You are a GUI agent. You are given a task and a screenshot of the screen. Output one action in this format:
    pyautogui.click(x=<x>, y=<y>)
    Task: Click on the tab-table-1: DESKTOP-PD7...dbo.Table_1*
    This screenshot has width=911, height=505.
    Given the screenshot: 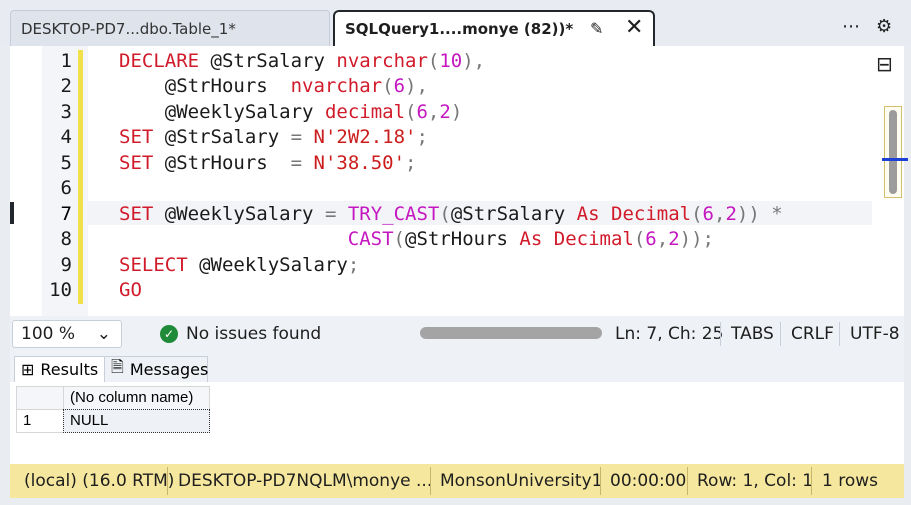 What is the action you would take?
    pyautogui.click(x=170, y=28)
    